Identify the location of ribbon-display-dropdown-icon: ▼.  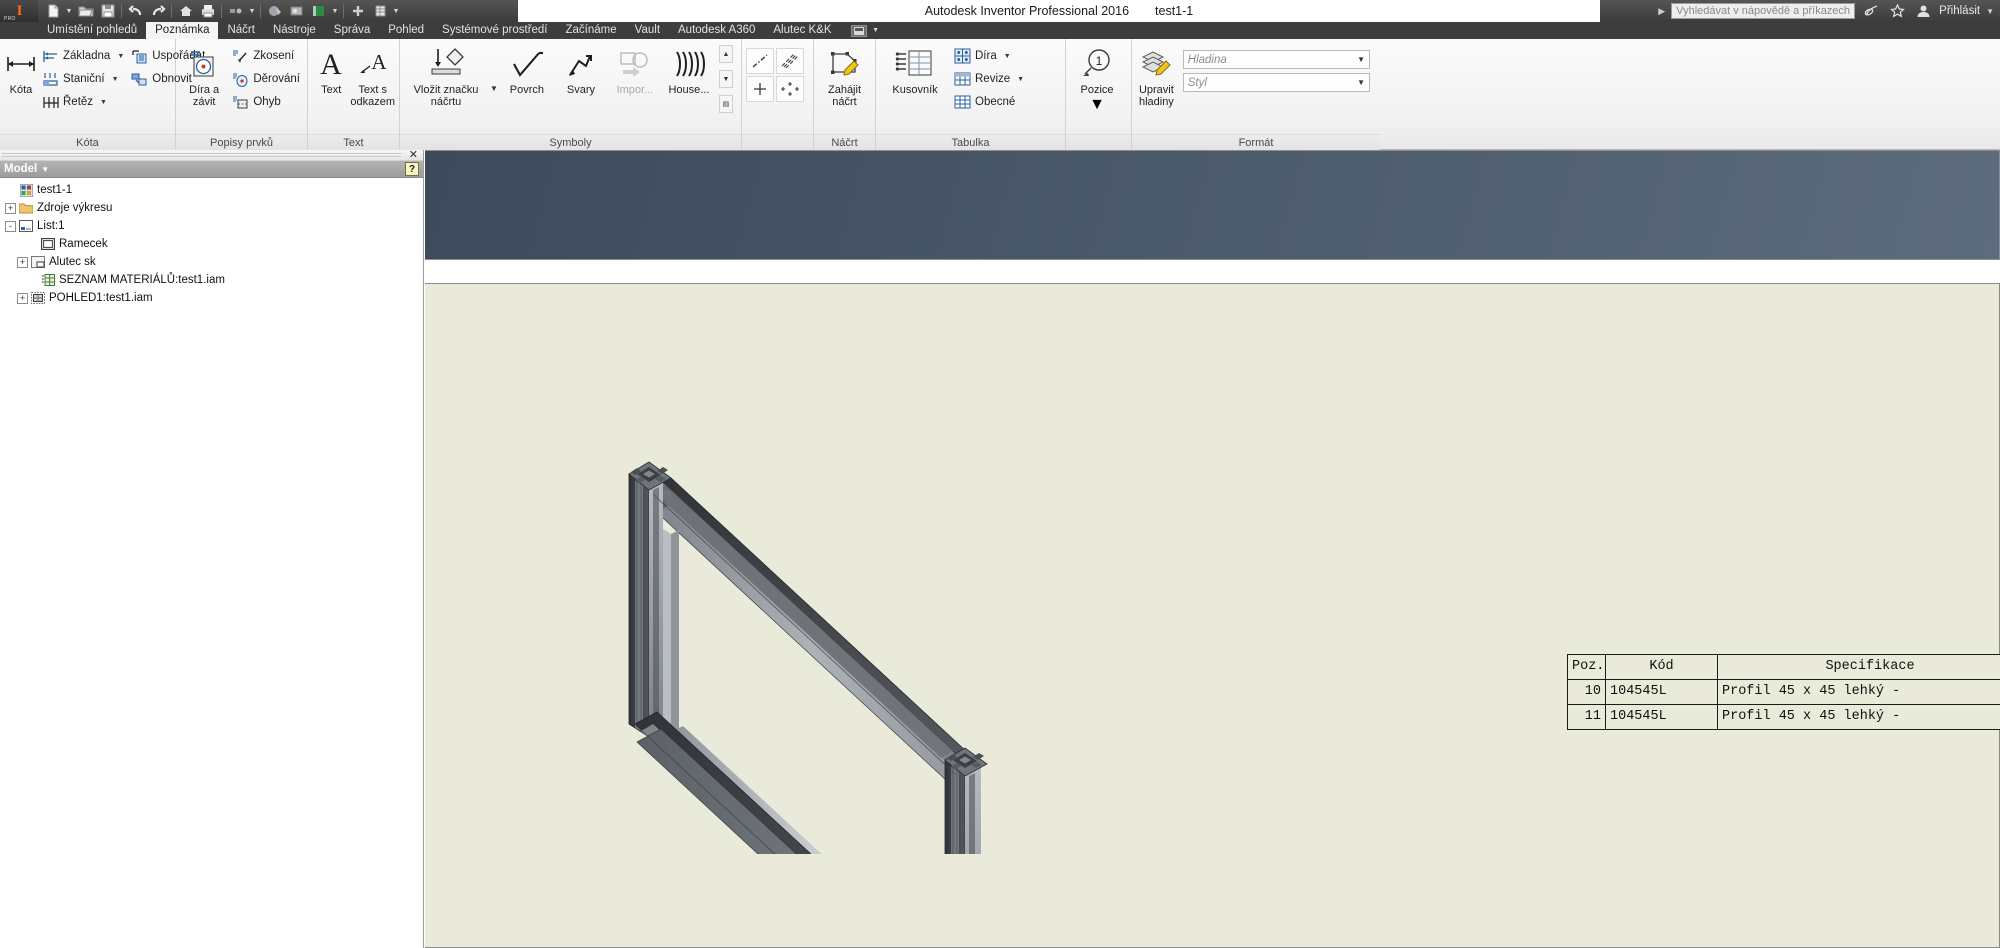
(876, 30).